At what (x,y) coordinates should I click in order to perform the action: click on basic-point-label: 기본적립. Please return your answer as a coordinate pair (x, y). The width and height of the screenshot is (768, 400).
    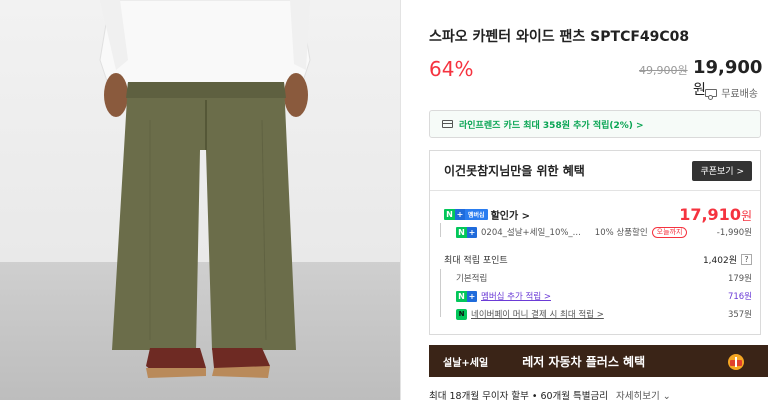
    Looking at the image, I should click on (472, 279).